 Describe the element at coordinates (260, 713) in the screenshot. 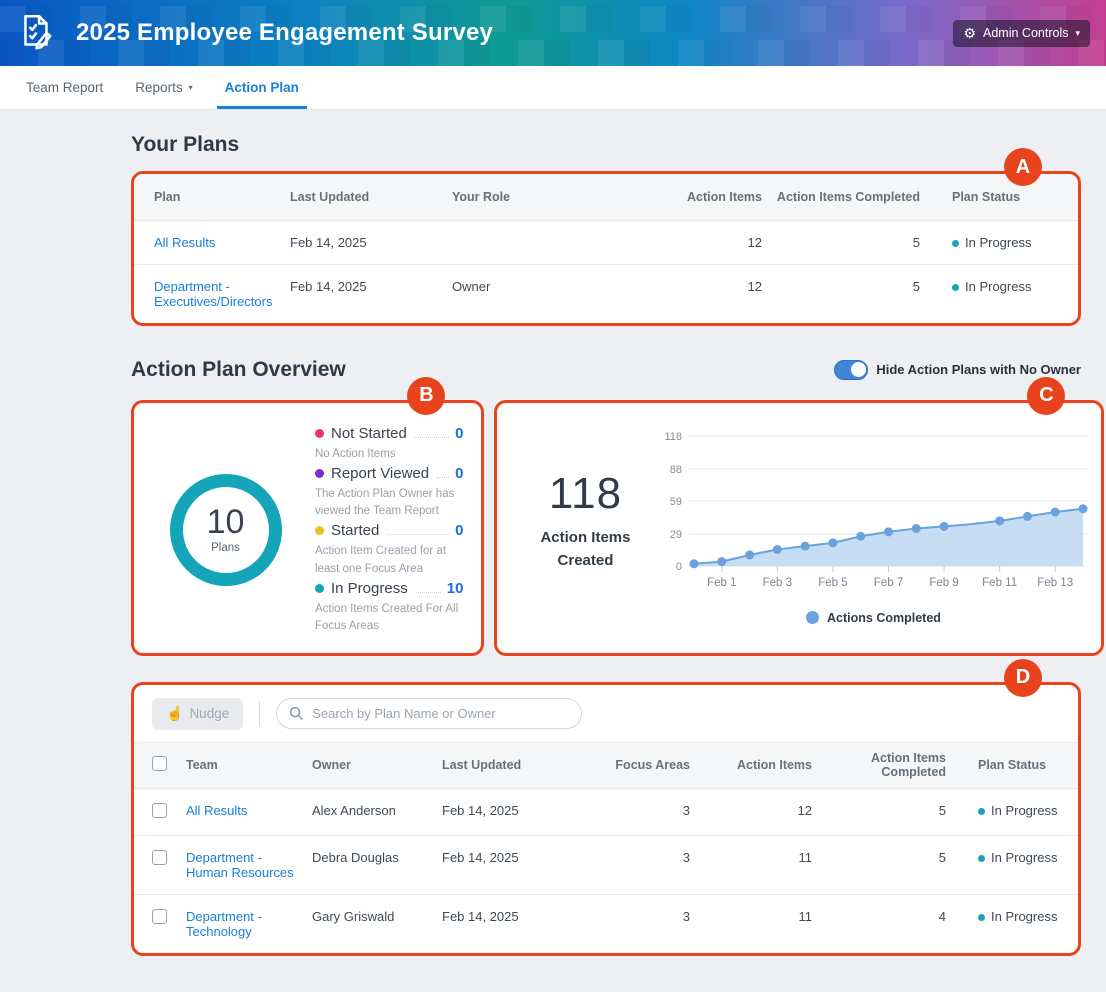

I see `toolbar-divider` at that location.